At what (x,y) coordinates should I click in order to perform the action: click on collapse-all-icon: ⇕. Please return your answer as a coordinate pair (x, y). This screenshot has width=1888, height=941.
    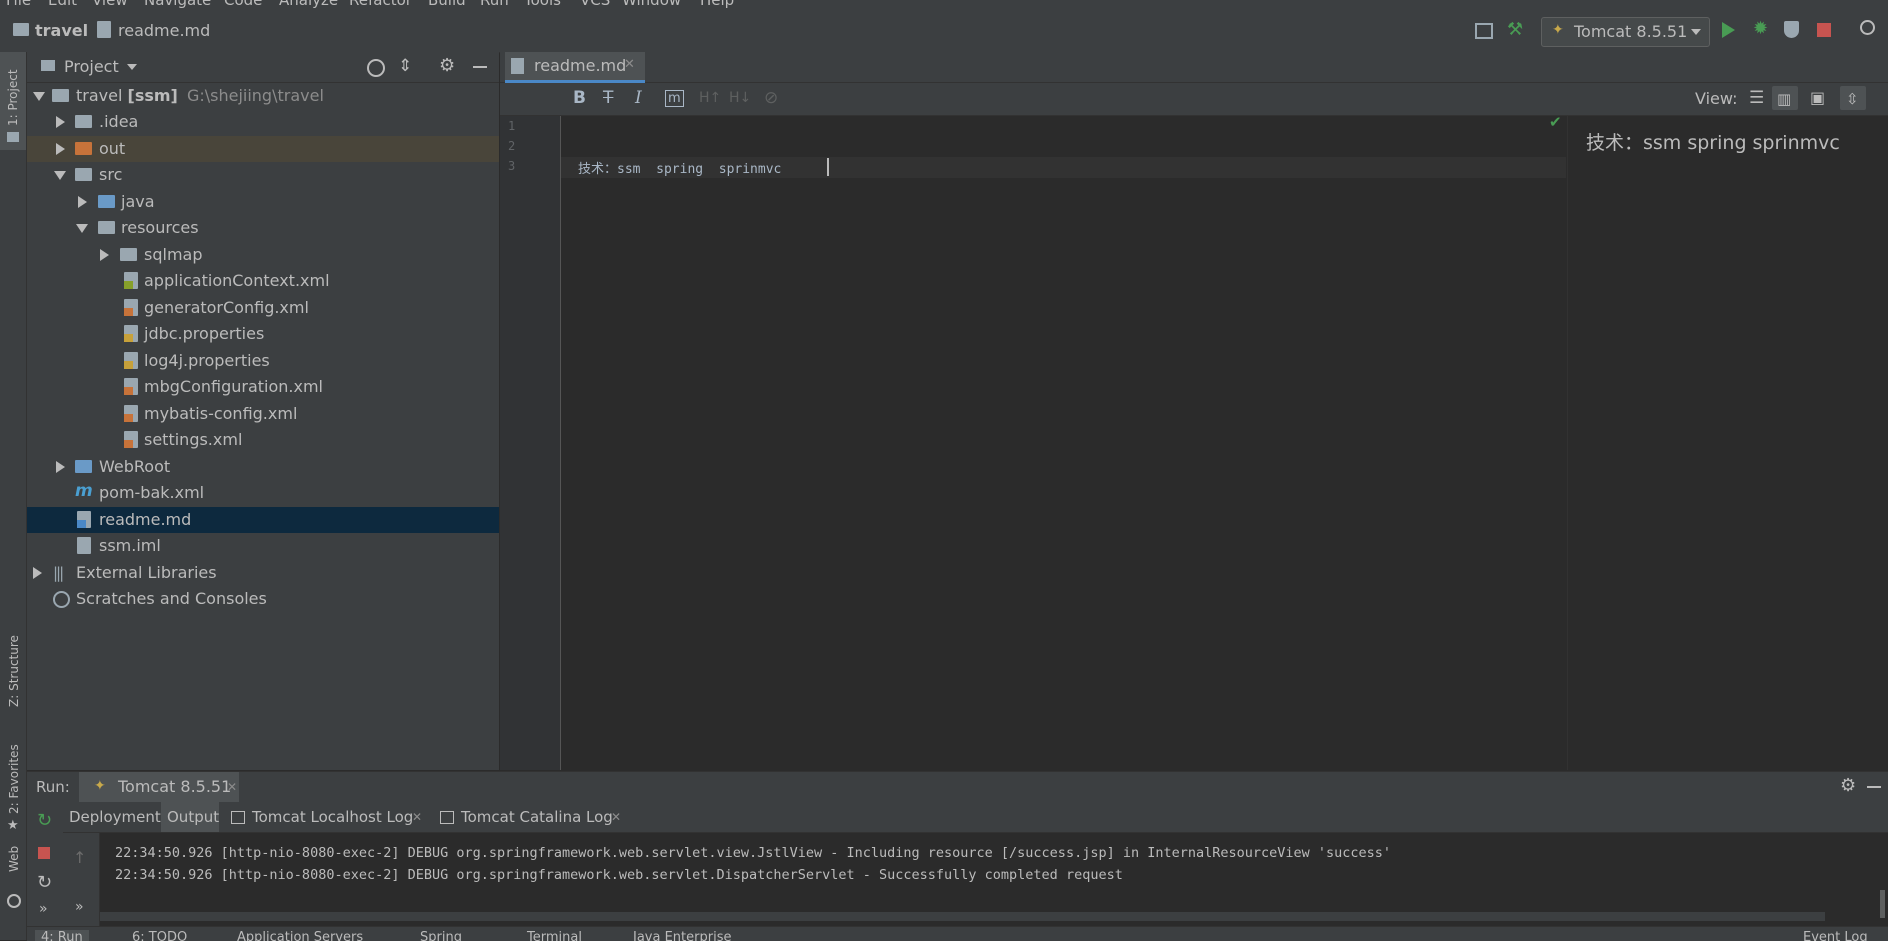
    Looking at the image, I should click on (405, 66).